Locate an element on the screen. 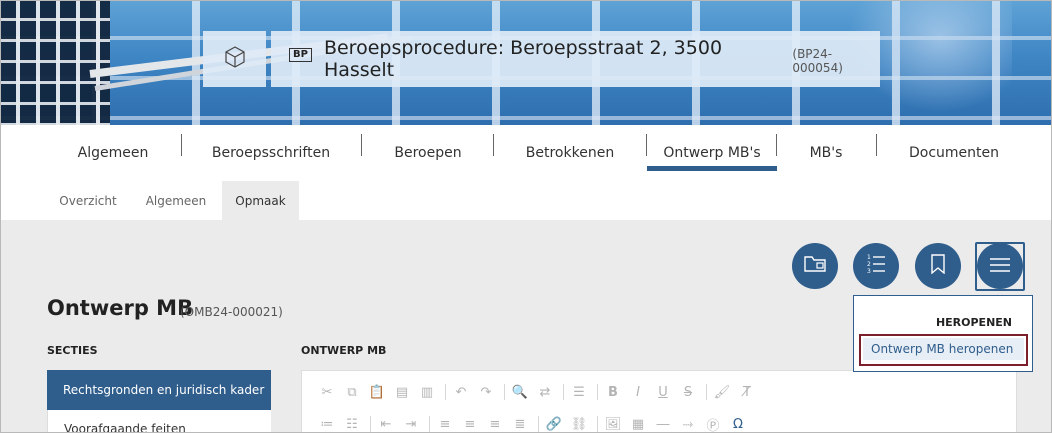  cube-icon-box is located at coordinates (234, 59).